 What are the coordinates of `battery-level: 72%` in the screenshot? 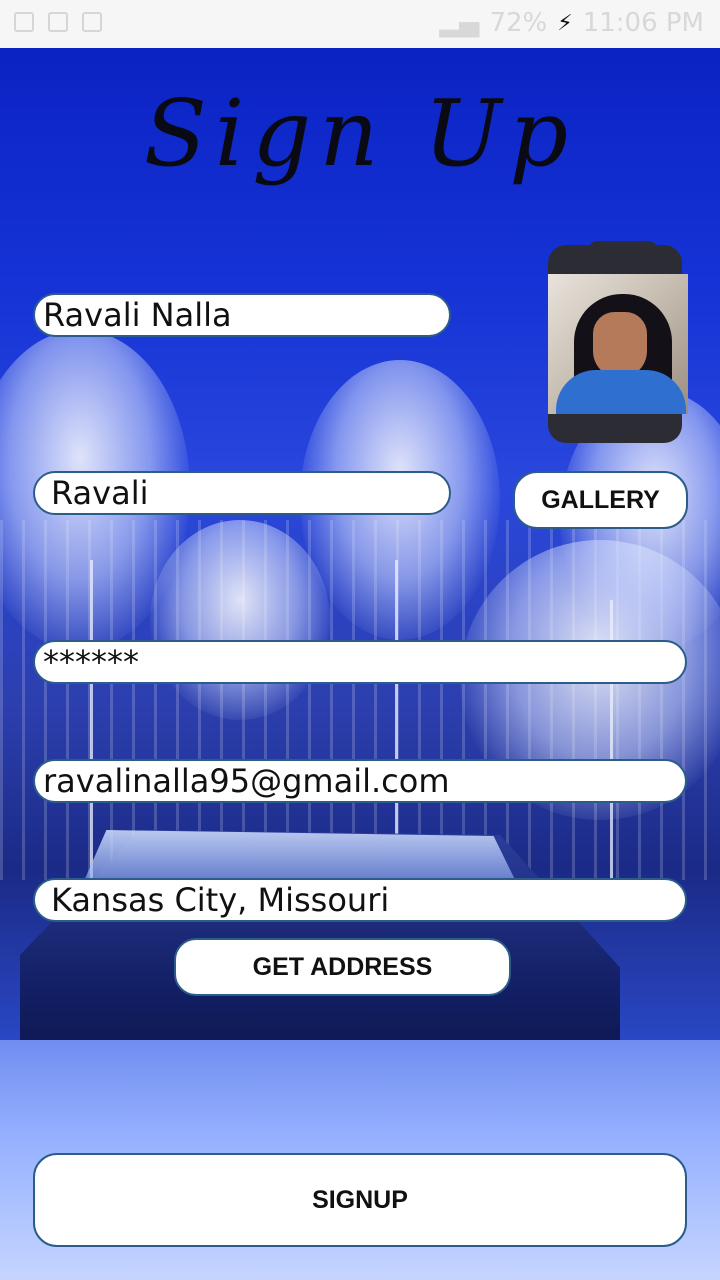 It's located at (518, 23).